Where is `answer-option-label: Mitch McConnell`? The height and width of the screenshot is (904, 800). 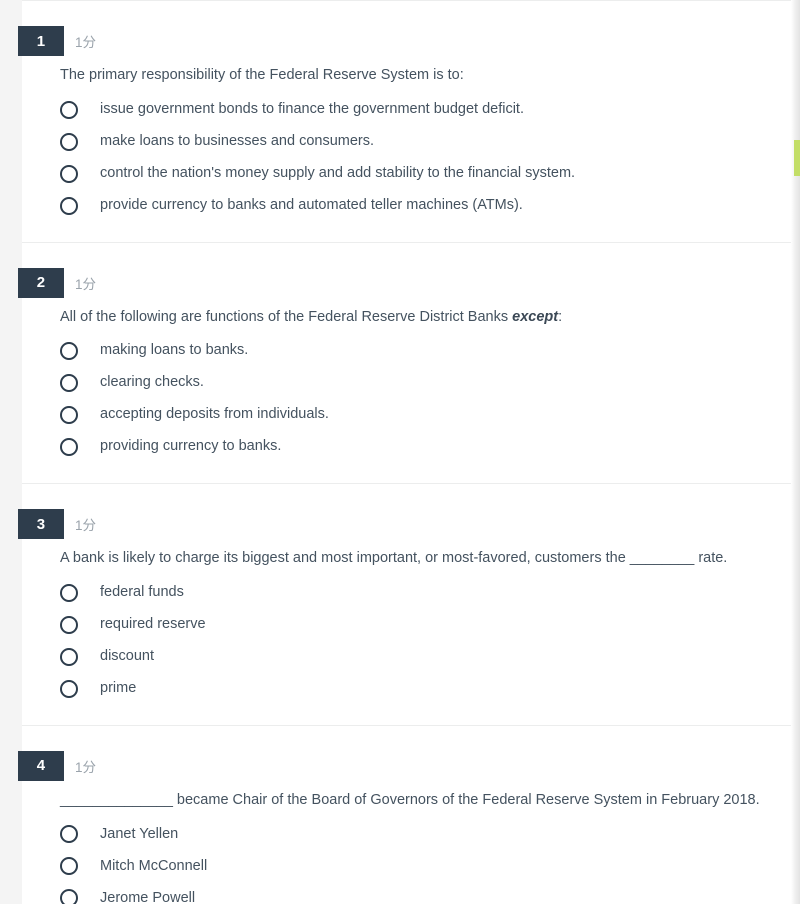
answer-option-label: Mitch McConnell is located at coordinates (153, 866).